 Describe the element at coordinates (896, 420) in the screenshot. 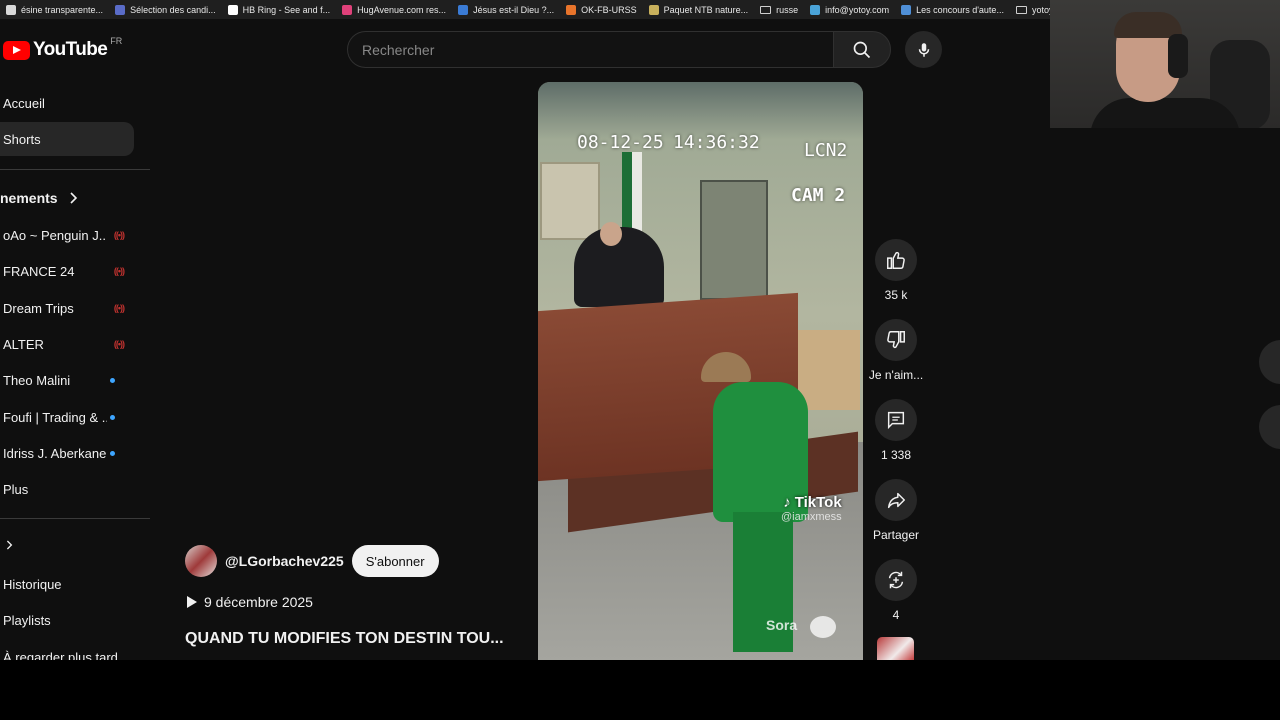

I see `comments-button` at that location.